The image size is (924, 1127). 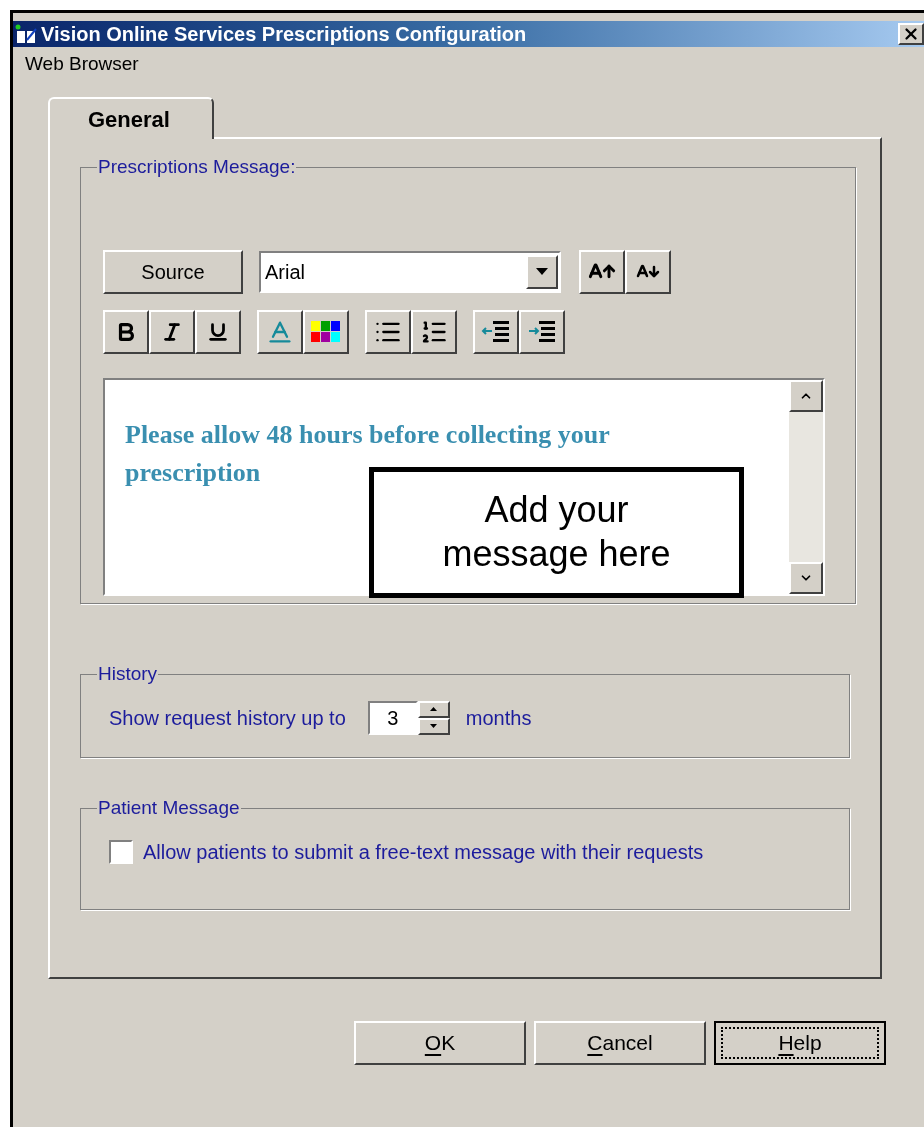 What do you see at coordinates (434, 726) in the screenshot?
I see `down-arrow-icon` at bounding box center [434, 726].